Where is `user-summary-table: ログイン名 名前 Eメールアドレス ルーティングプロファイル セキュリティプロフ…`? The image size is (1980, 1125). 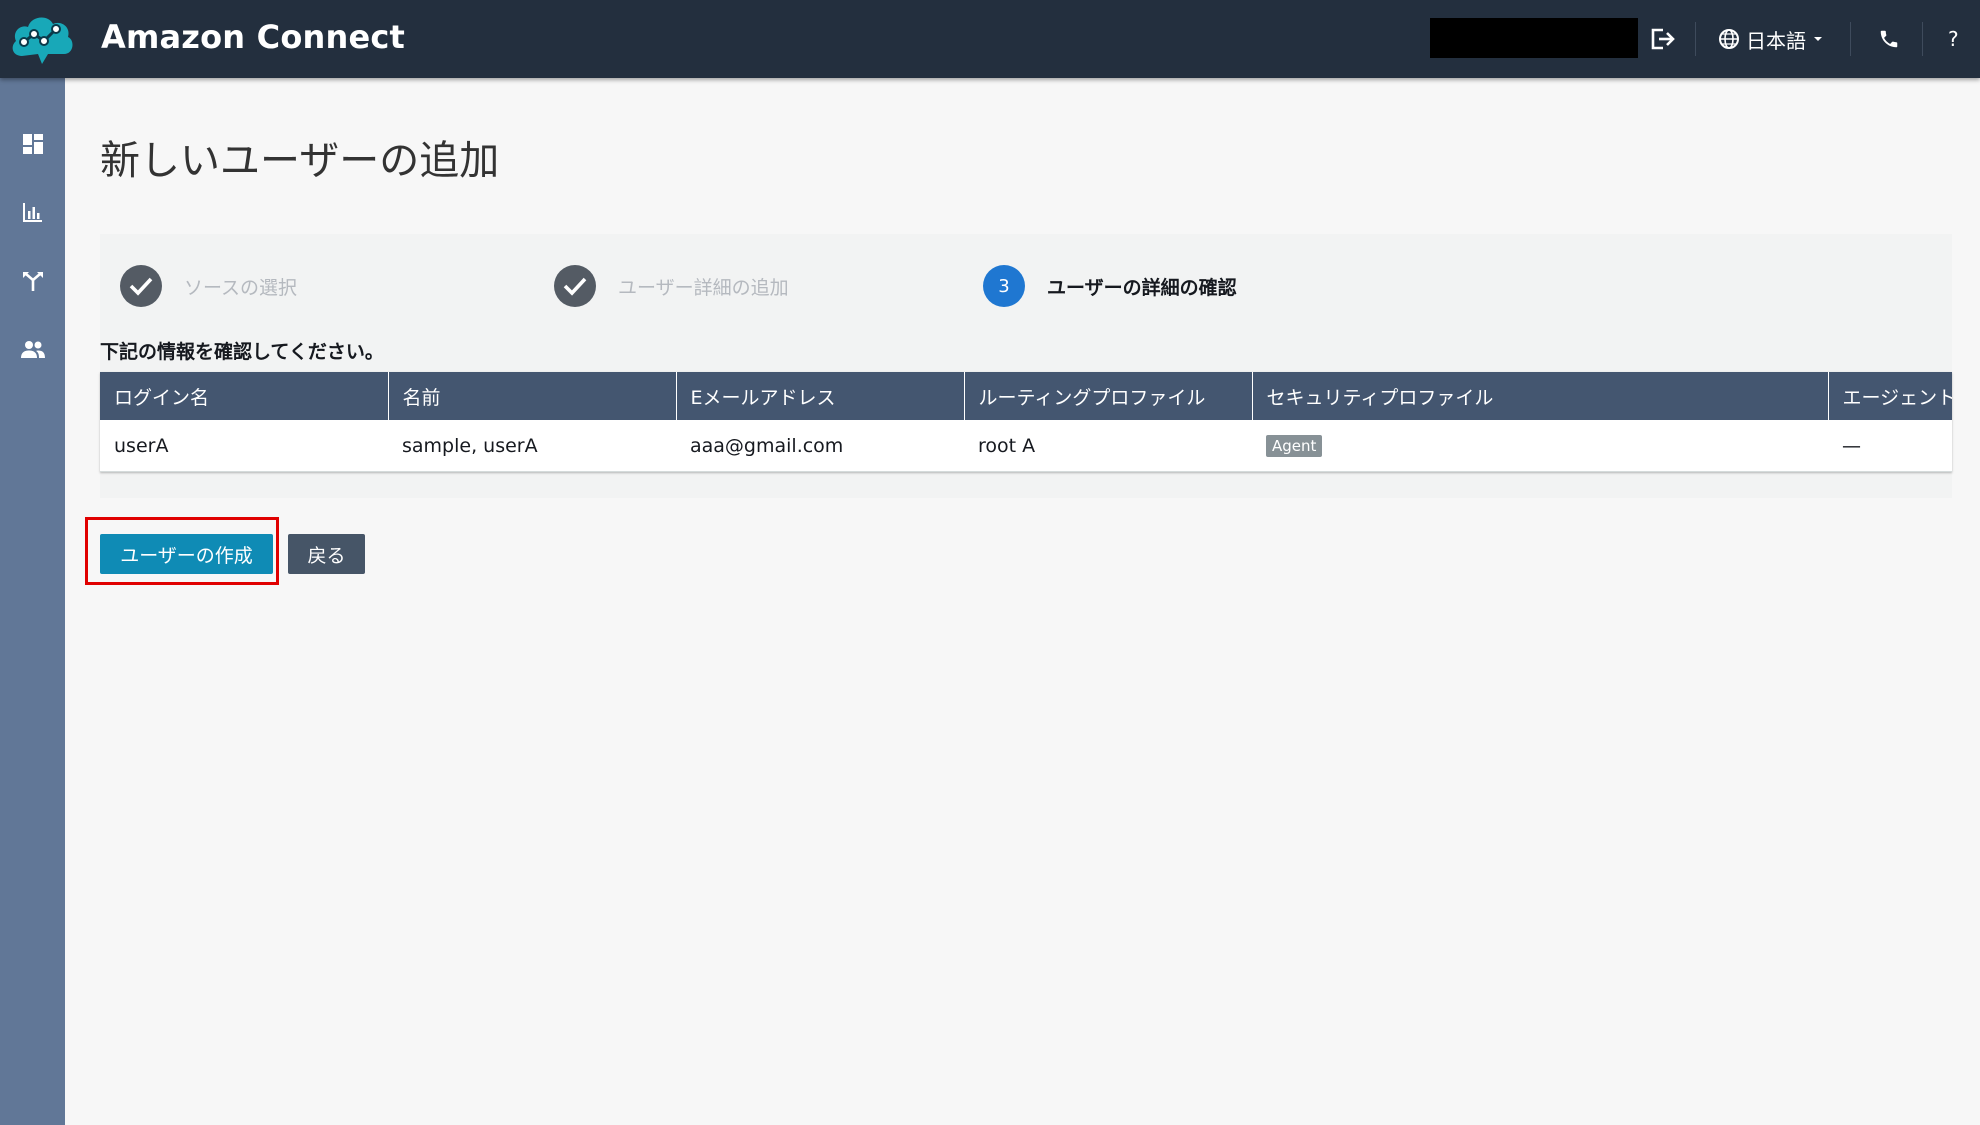 user-summary-table: ログイン名 名前 Eメールアドレス ルーティングプロファイル セキュリティプロフ… is located at coordinates (1026, 422).